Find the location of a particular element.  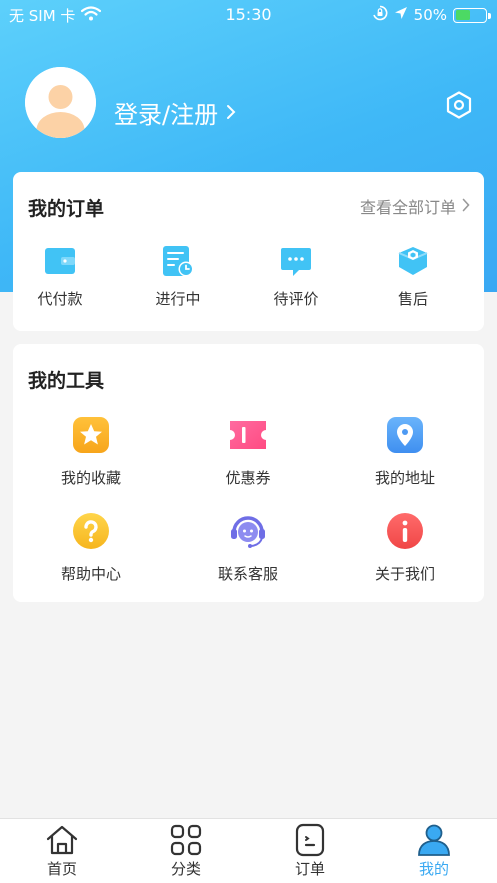

login-register-link: 登录/注册 is located at coordinates (175, 112).